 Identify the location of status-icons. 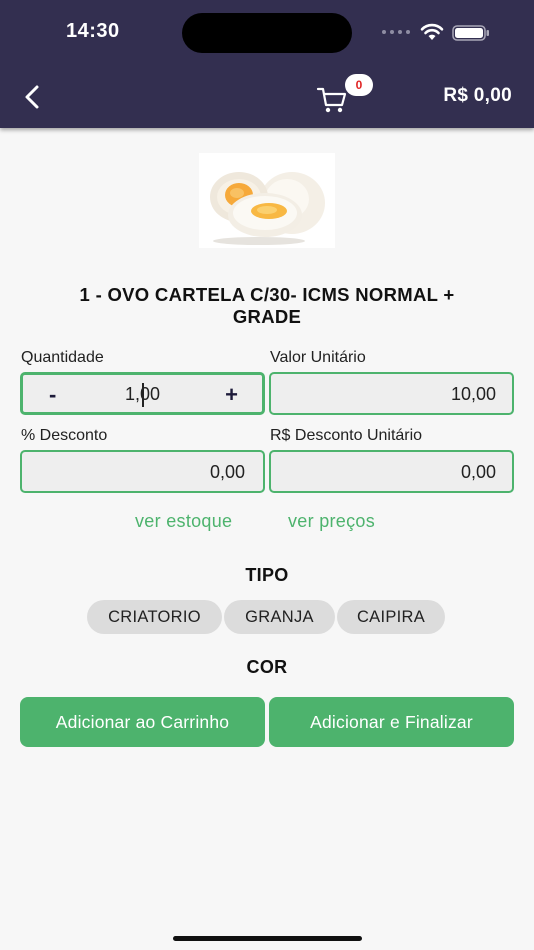
(437, 33).